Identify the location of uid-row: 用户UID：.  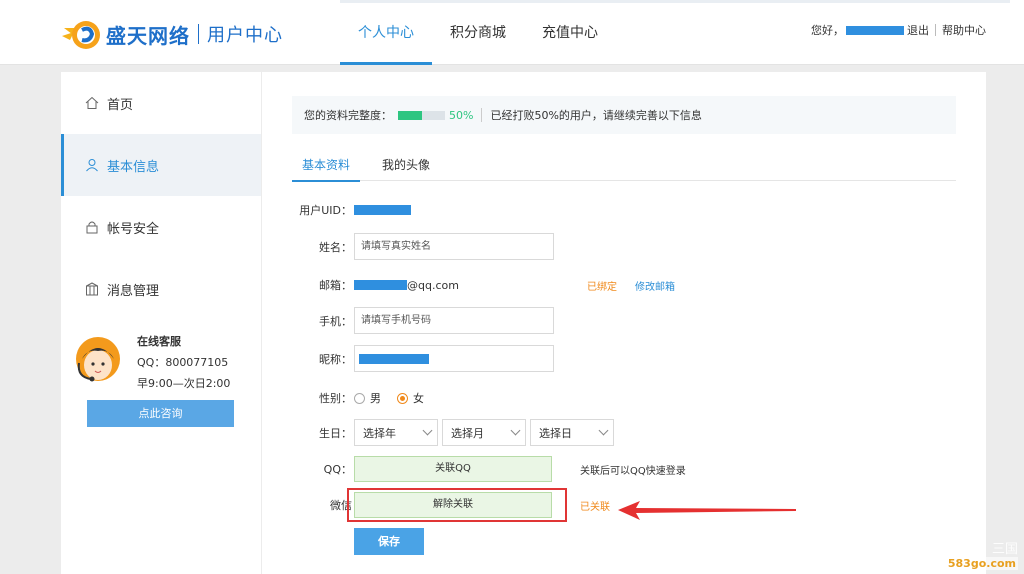
(336, 210).